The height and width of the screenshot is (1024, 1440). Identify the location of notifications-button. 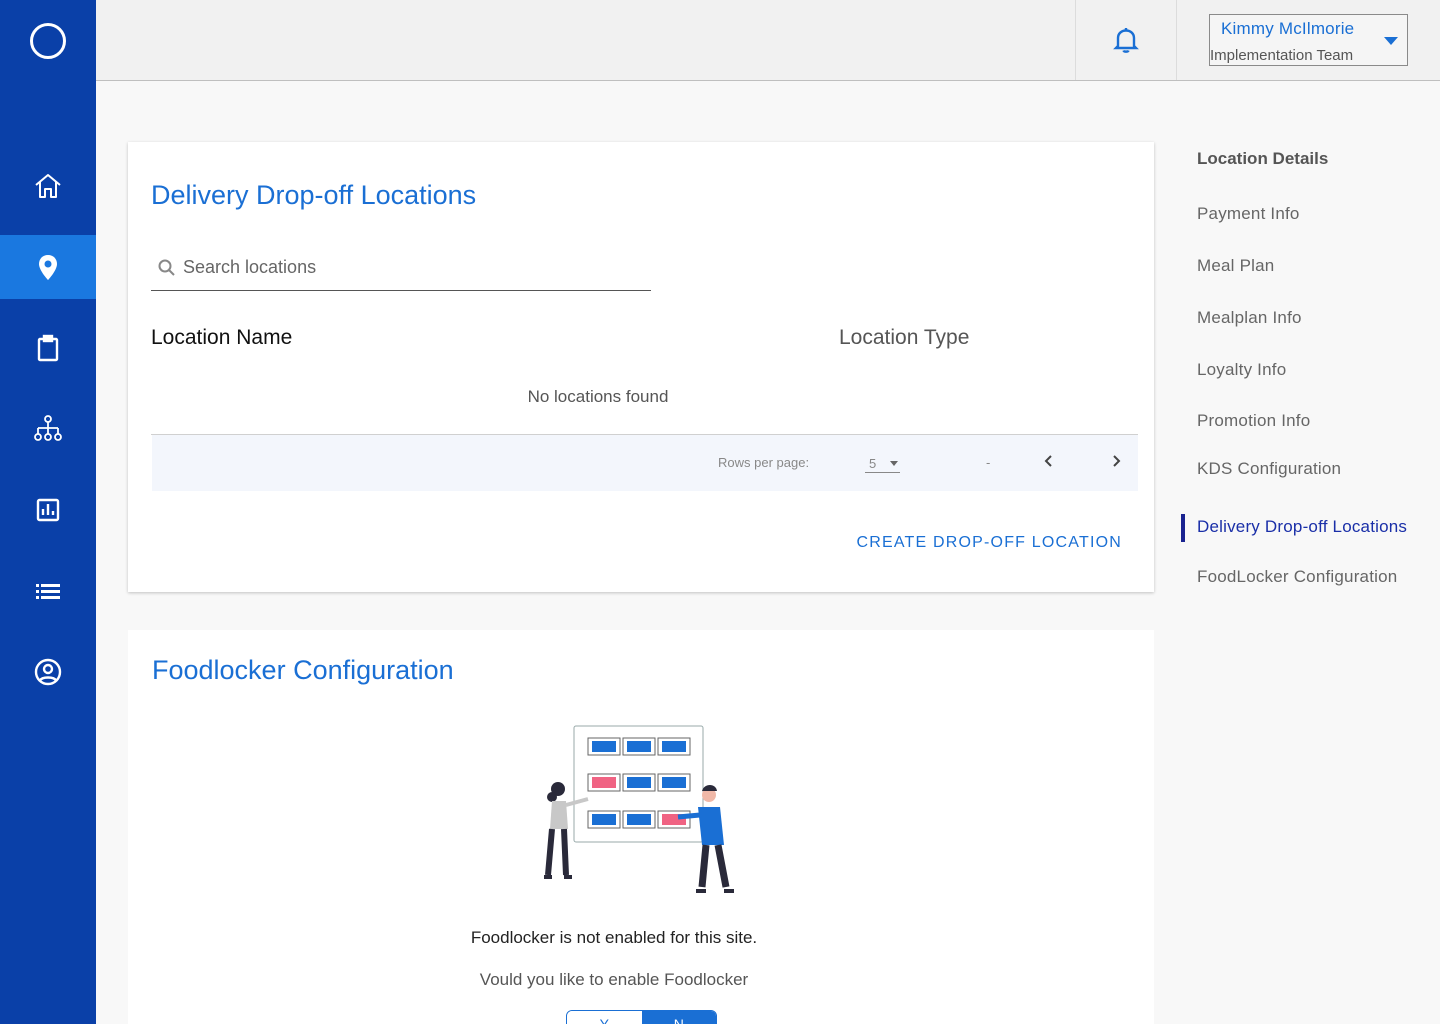
(1126, 40).